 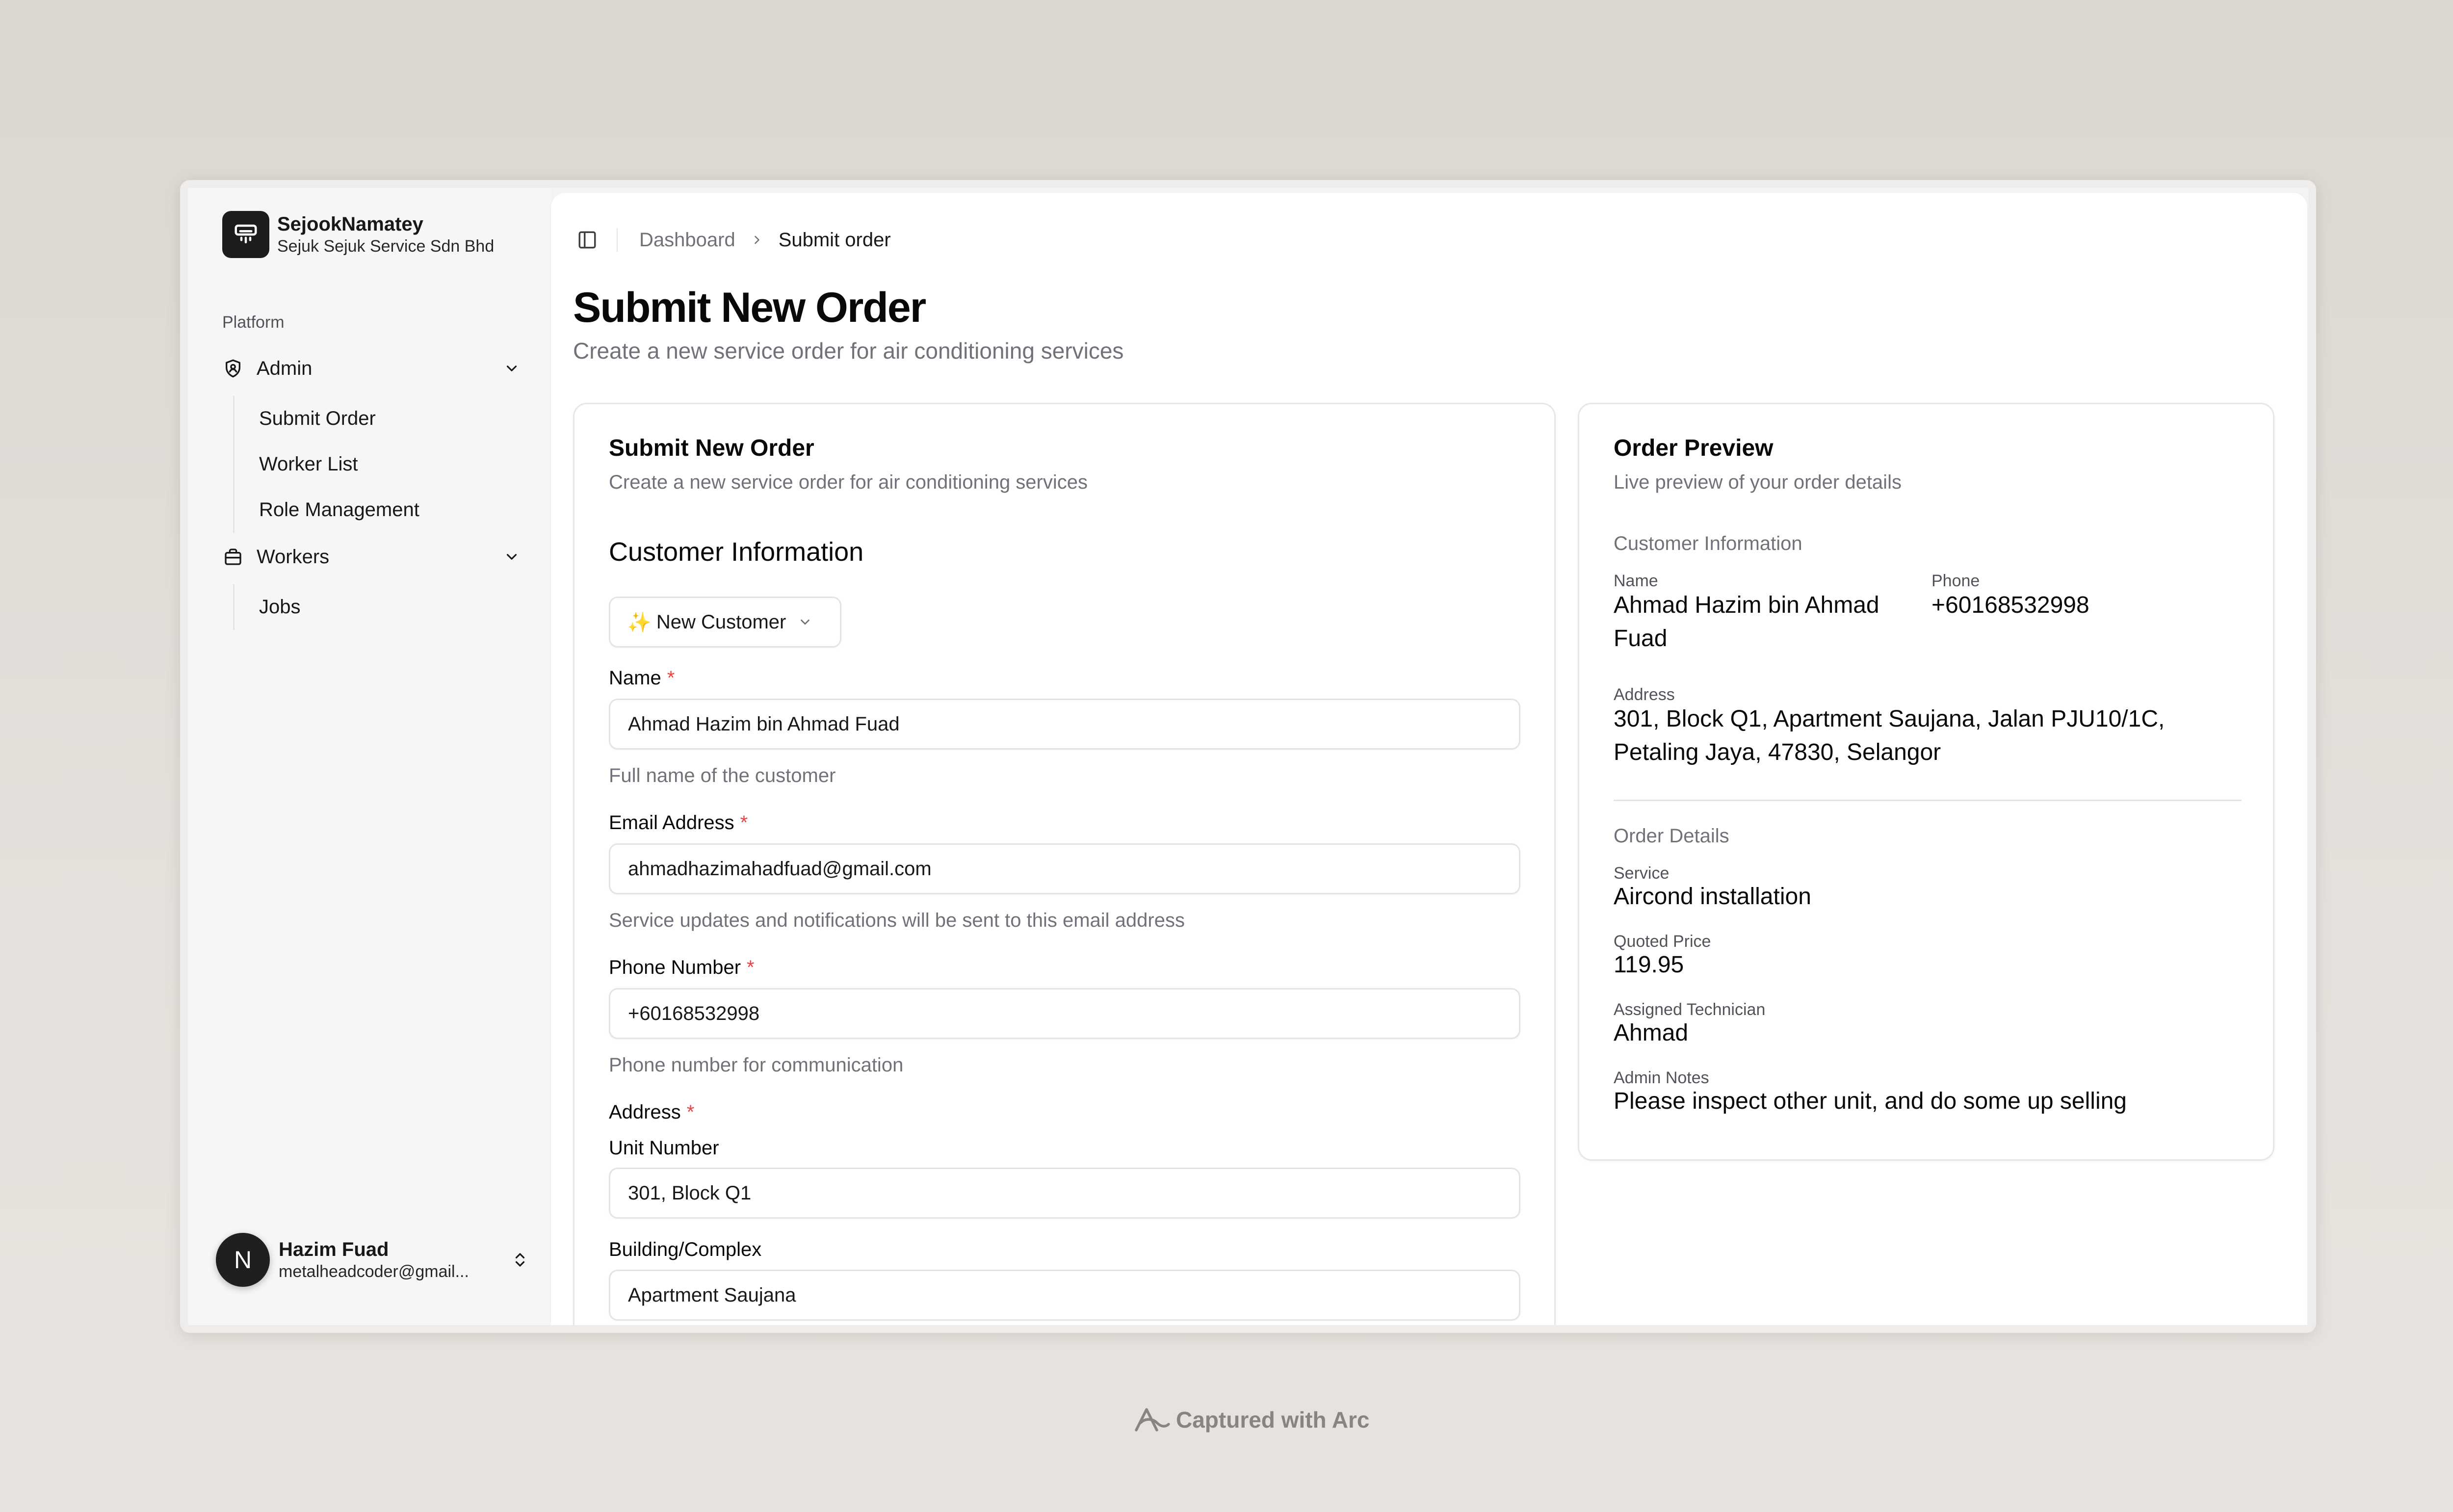 What do you see at coordinates (280, 607) in the screenshot?
I see `sidebar-item-jobs: Jobs` at bounding box center [280, 607].